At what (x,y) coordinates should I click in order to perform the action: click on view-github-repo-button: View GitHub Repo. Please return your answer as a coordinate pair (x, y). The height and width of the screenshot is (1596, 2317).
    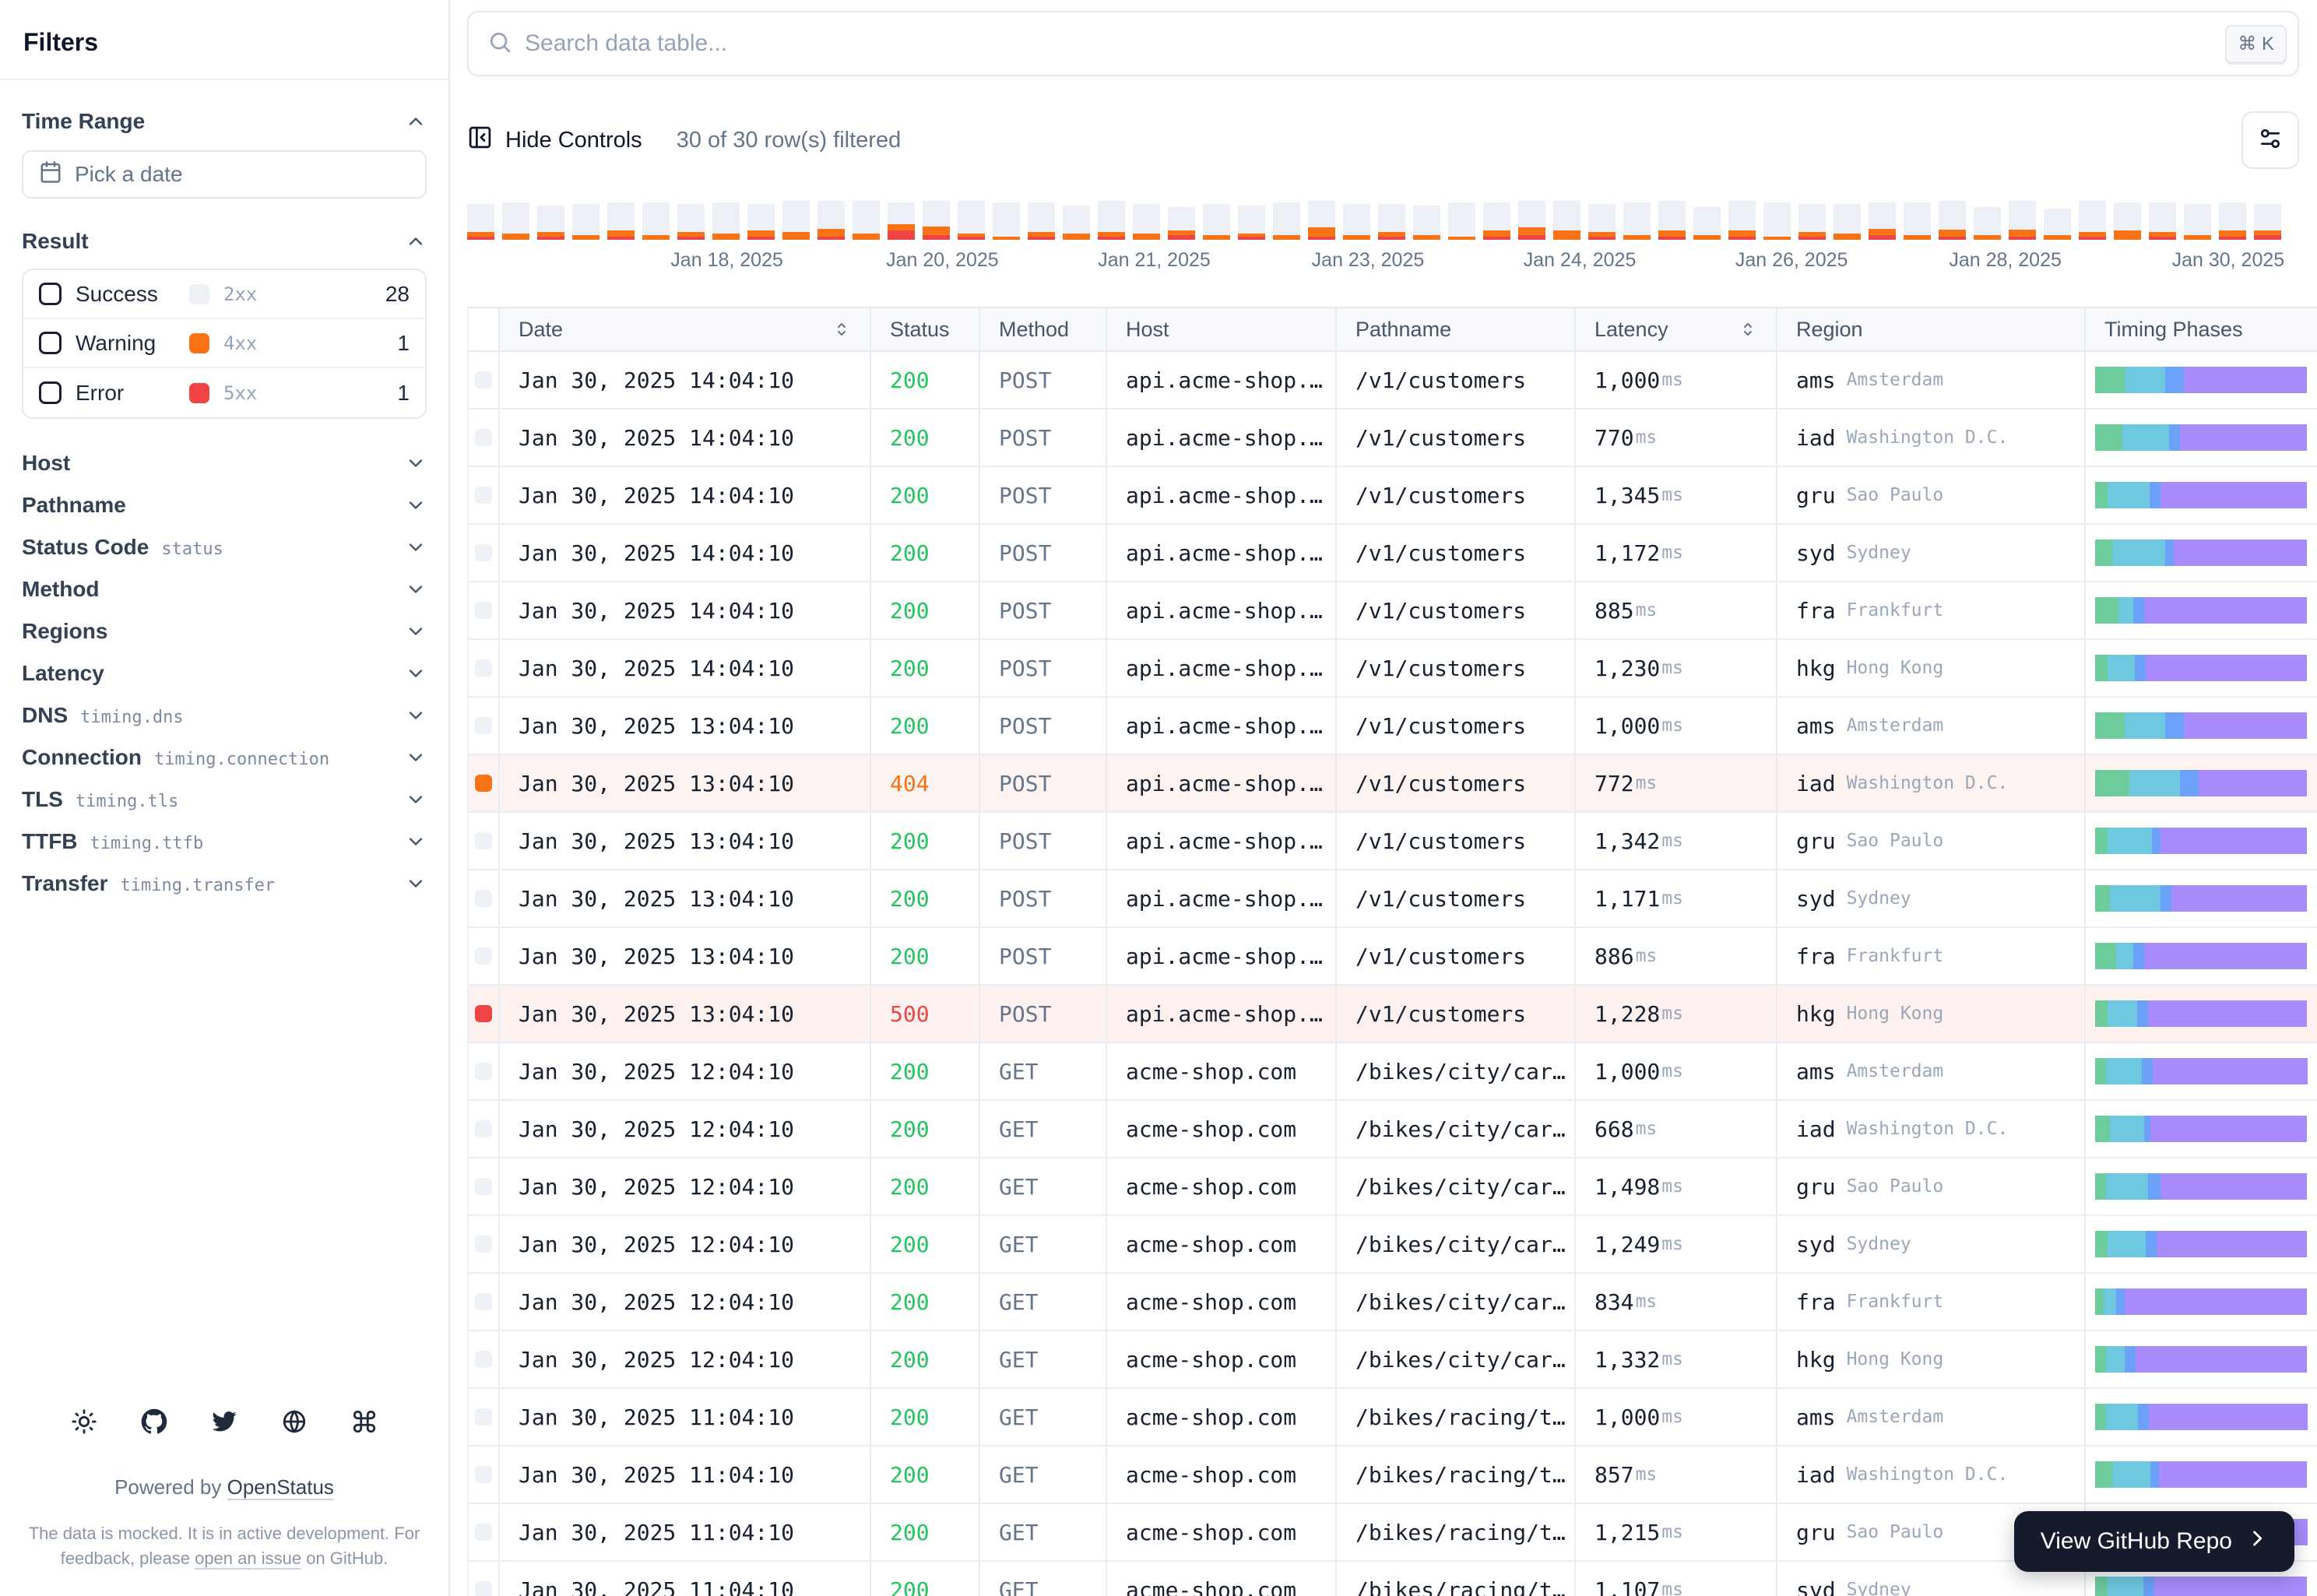
    Looking at the image, I should click on (2153, 1541).